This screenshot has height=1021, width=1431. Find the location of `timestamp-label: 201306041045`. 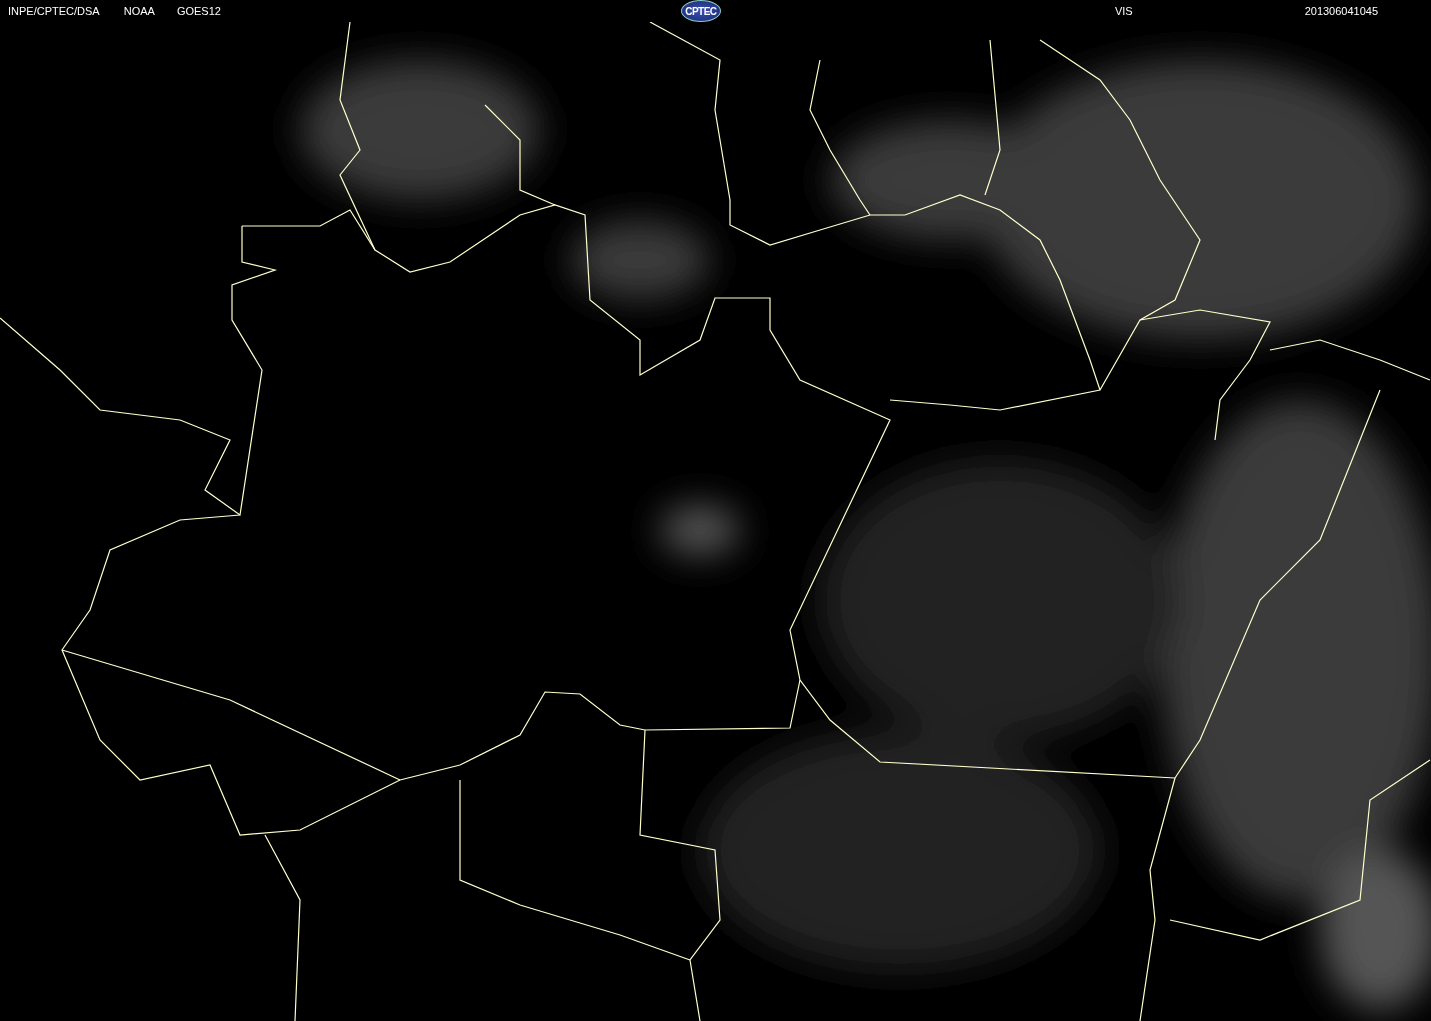

timestamp-label: 201306041045 is located at coordinates (1341, 11).